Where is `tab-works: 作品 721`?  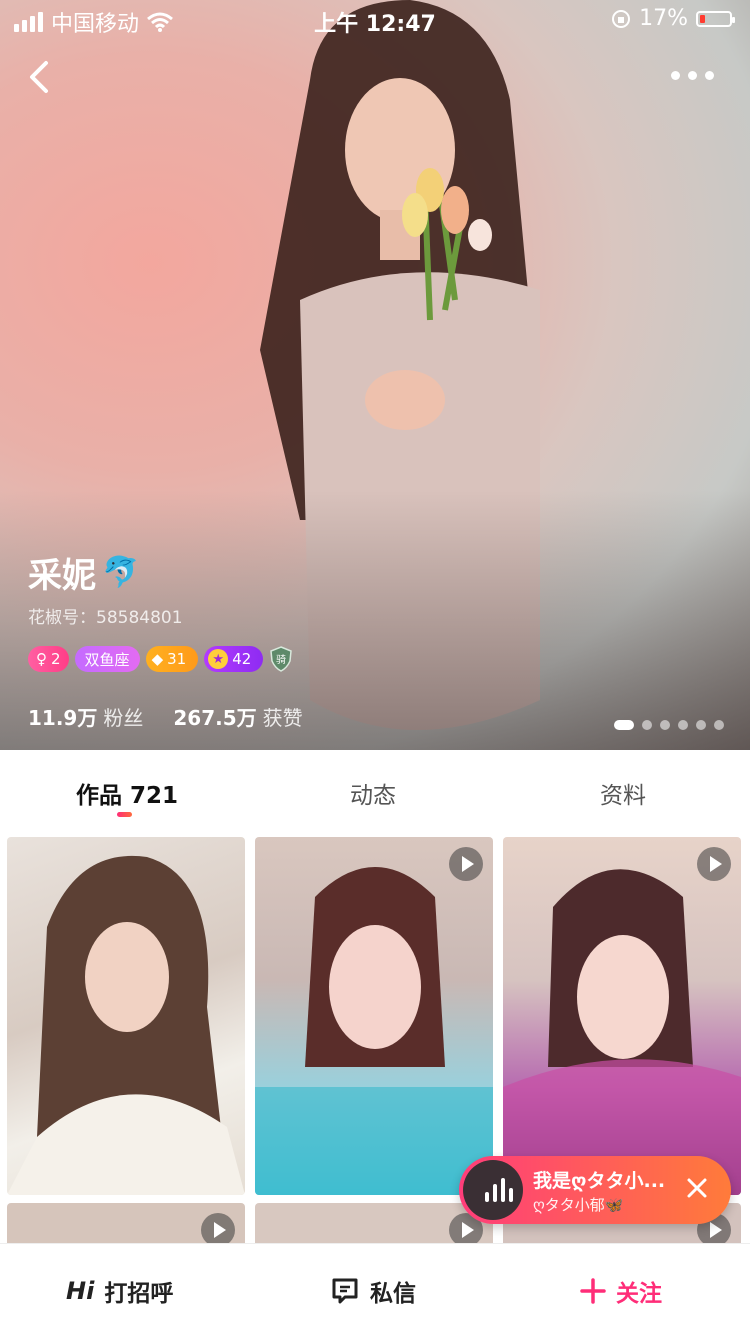
tab-works: 作品 721 is located at coordinates (127, 793).